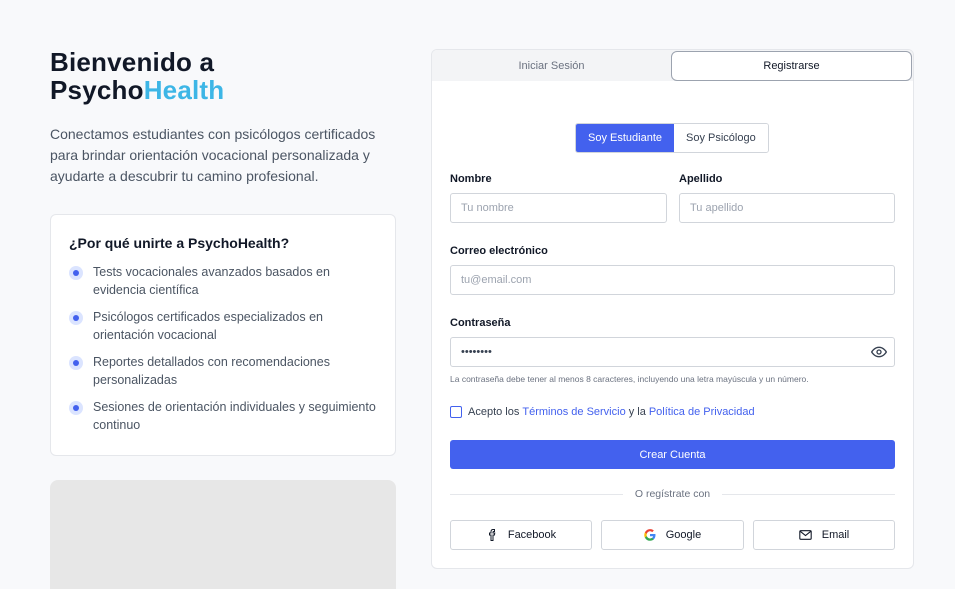 The image size is (955, 589). Describe the element at coordinates (637, 412) in the screenshot. I see `terms-and: y la` at that location.